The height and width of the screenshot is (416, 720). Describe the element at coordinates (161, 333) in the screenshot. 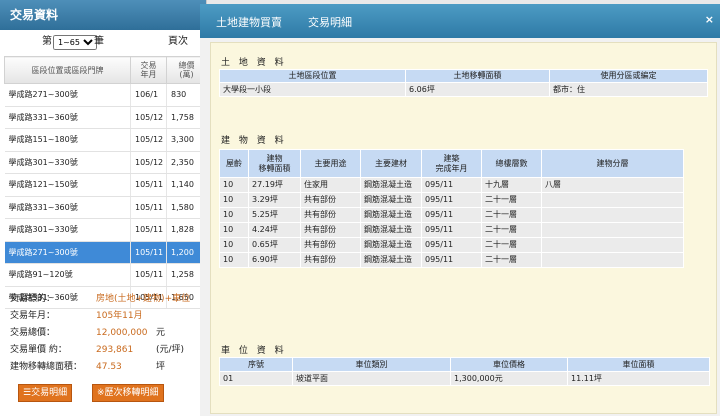

I see `summary-unit: 元` at that location.